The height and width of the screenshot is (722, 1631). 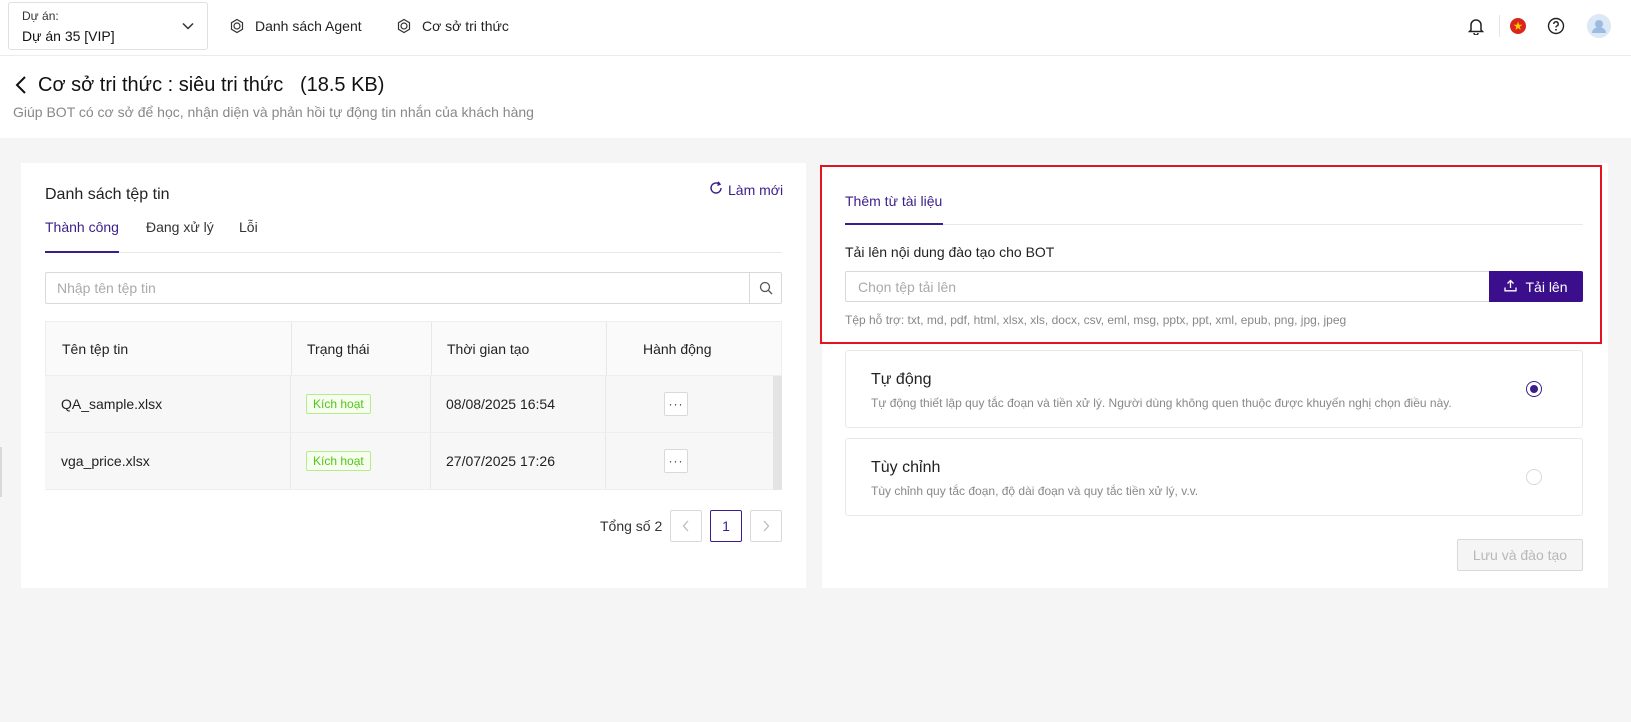 I want to click on upload-button: Tải lên, so click(x=1536, y=286).